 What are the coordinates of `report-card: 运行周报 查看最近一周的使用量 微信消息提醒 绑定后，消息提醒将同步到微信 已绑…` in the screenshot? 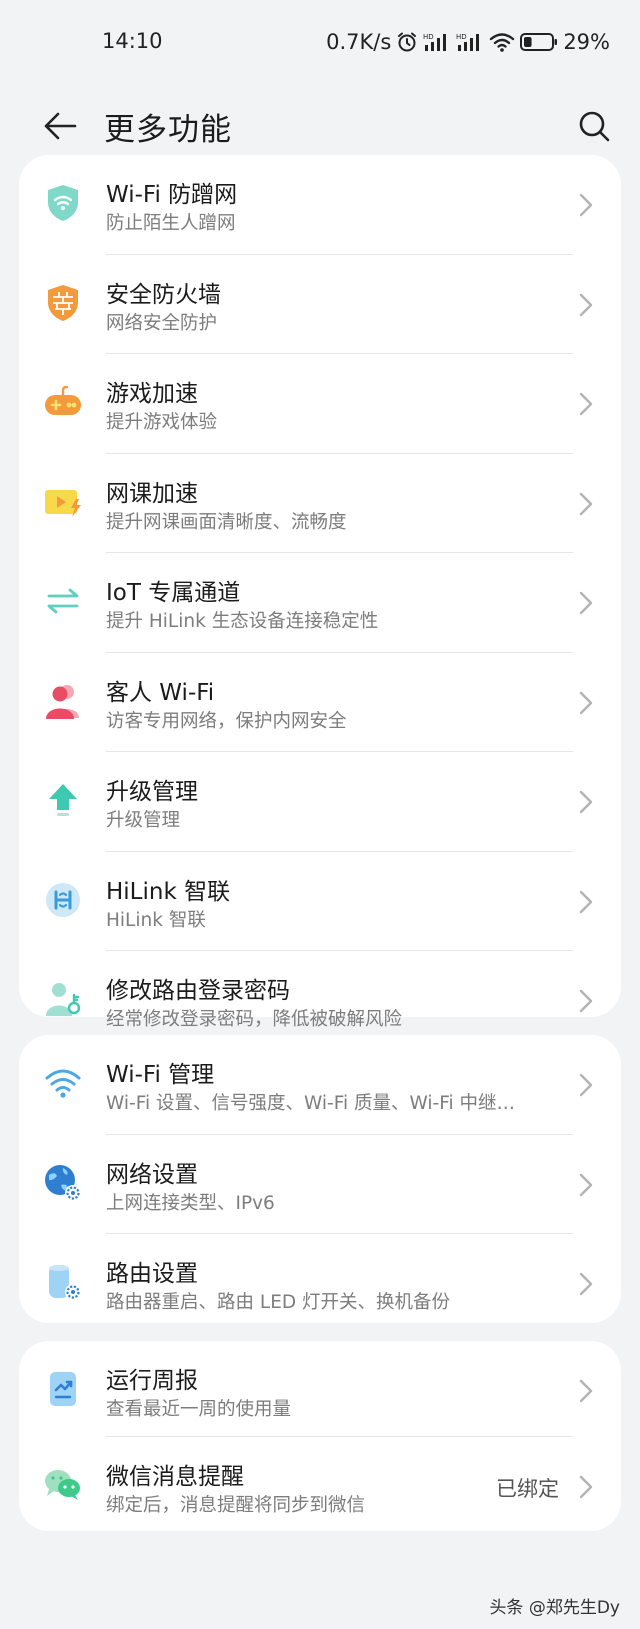 It's located at (320, 1436).